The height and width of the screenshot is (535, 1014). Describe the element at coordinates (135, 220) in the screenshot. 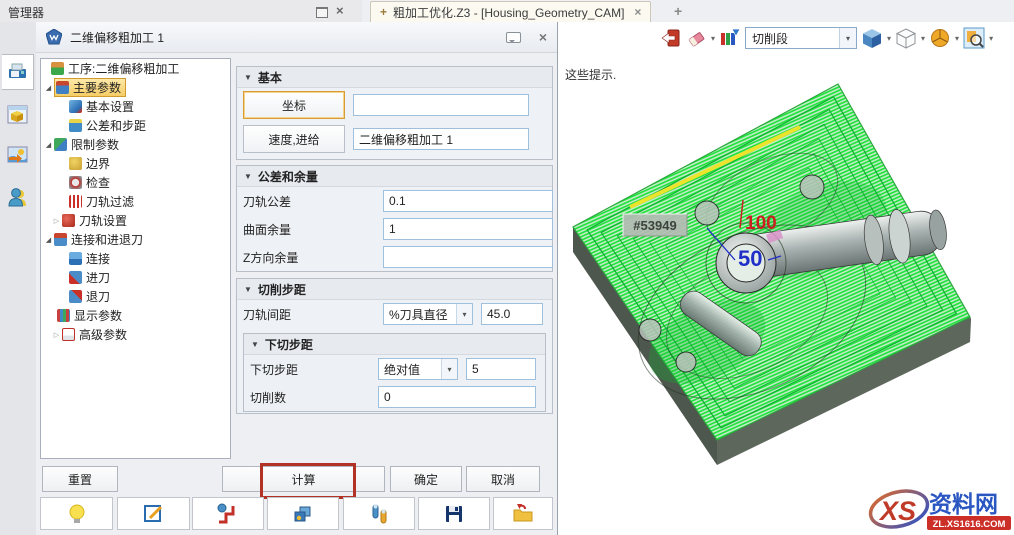

I see `tree-item-toolpath-settings: ▷ 刀轨设置` at that location.